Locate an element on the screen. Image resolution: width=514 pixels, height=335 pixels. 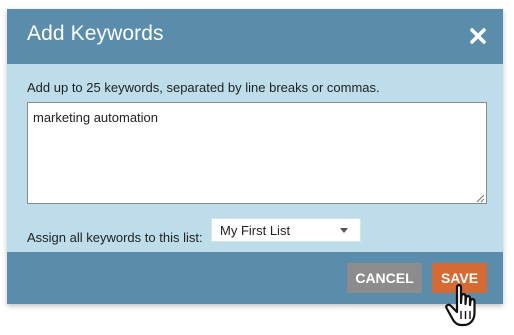
dialog-footer: CANCEL SAVE is located at coordinates (255, 278).